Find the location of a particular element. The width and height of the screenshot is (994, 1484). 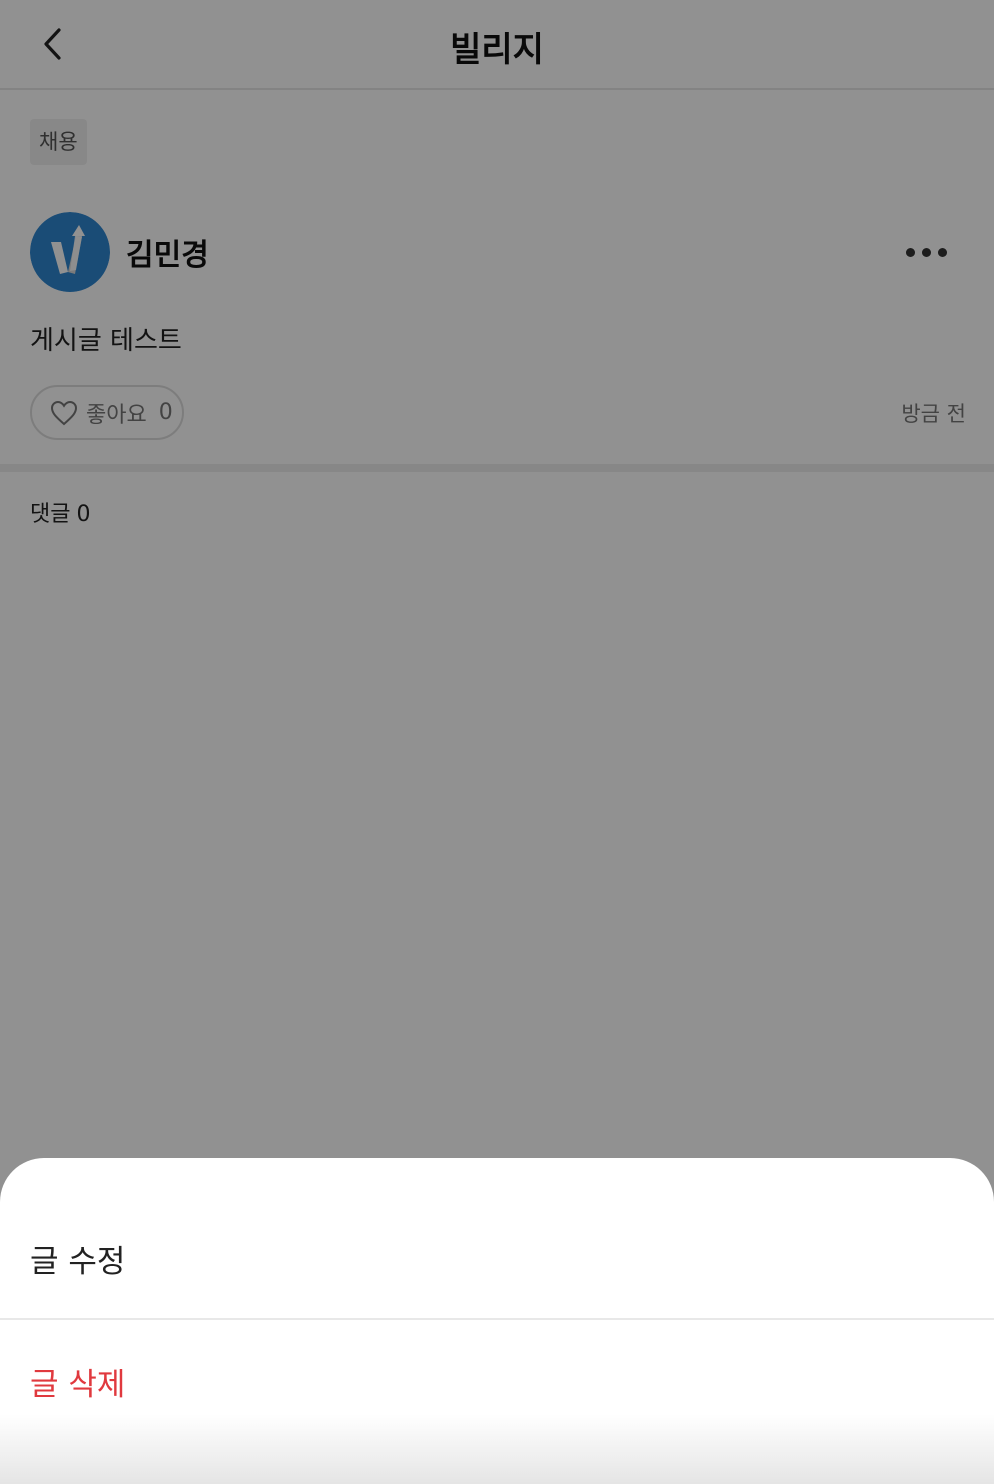

edit-post-button: 글 수정 is located at coordinates (497, 1259).